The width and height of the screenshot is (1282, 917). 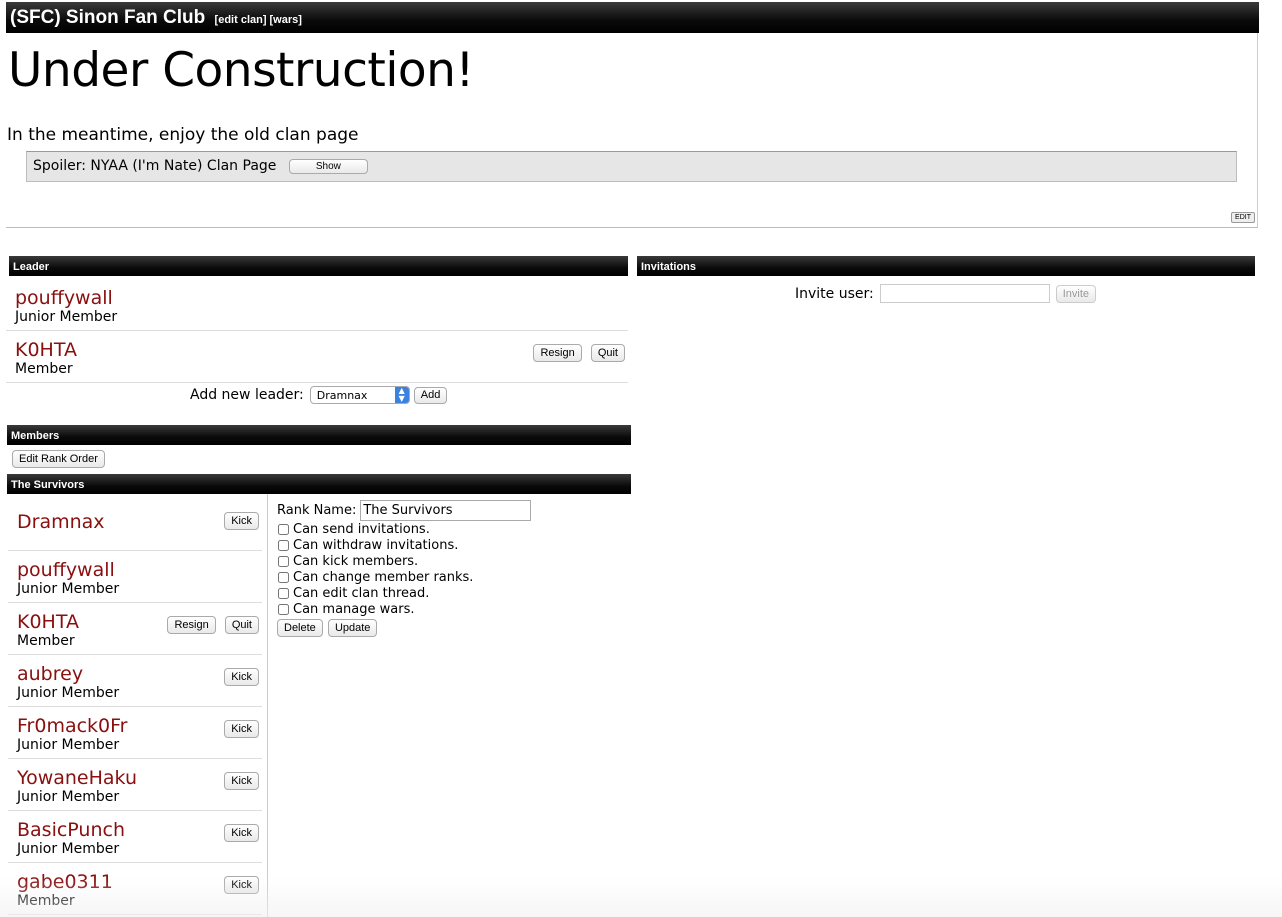 What do you see at coordinates (50, 674) in the screenshot?
I see `member-name: aubrey` at bounding box center [50, 674].